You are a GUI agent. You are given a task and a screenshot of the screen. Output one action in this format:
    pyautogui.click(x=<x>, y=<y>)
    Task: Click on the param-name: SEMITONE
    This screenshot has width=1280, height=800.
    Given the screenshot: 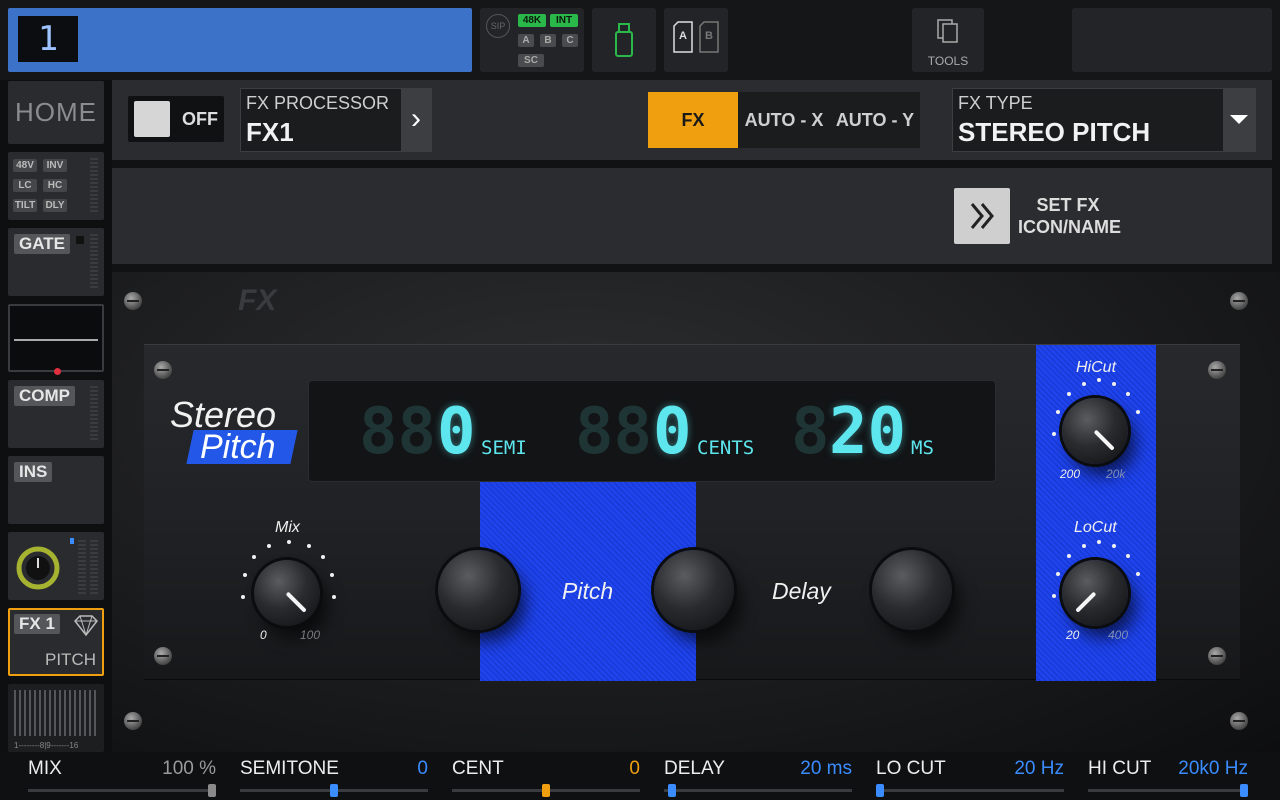 What is the action you would take?
    pyautogui.click(x=289, y=768)
    